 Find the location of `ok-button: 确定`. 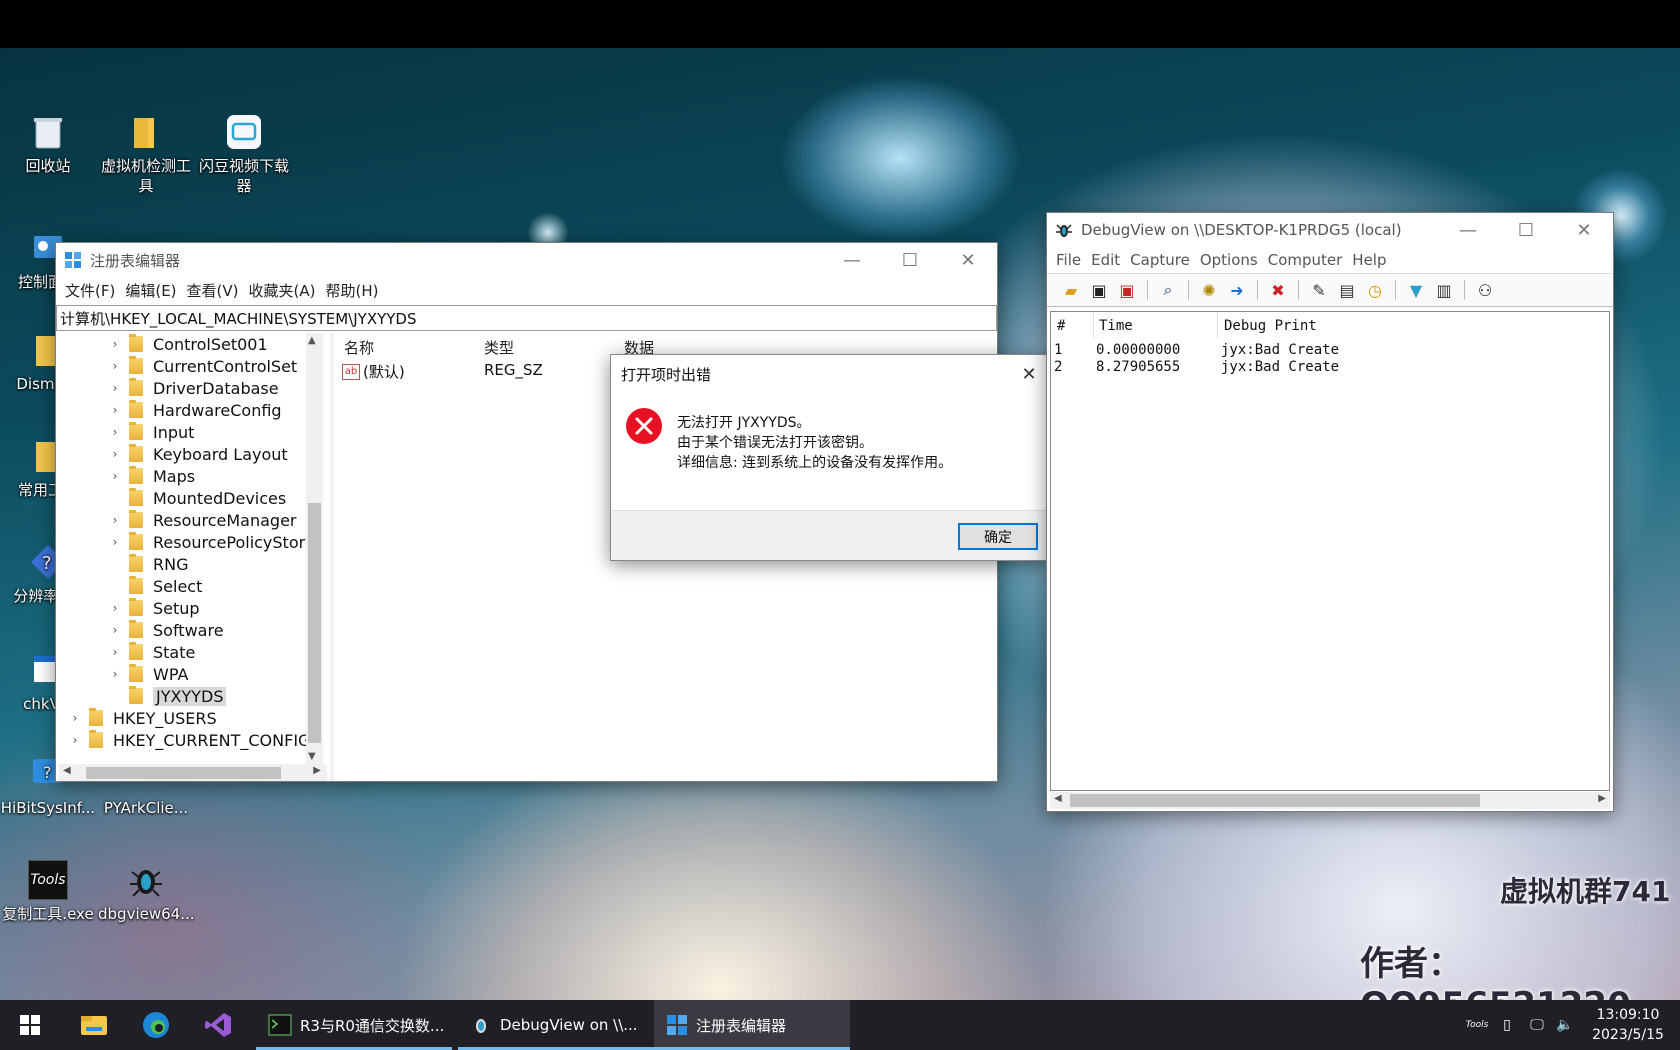

ok-button: 确定 is located at coordinates (998, 536).